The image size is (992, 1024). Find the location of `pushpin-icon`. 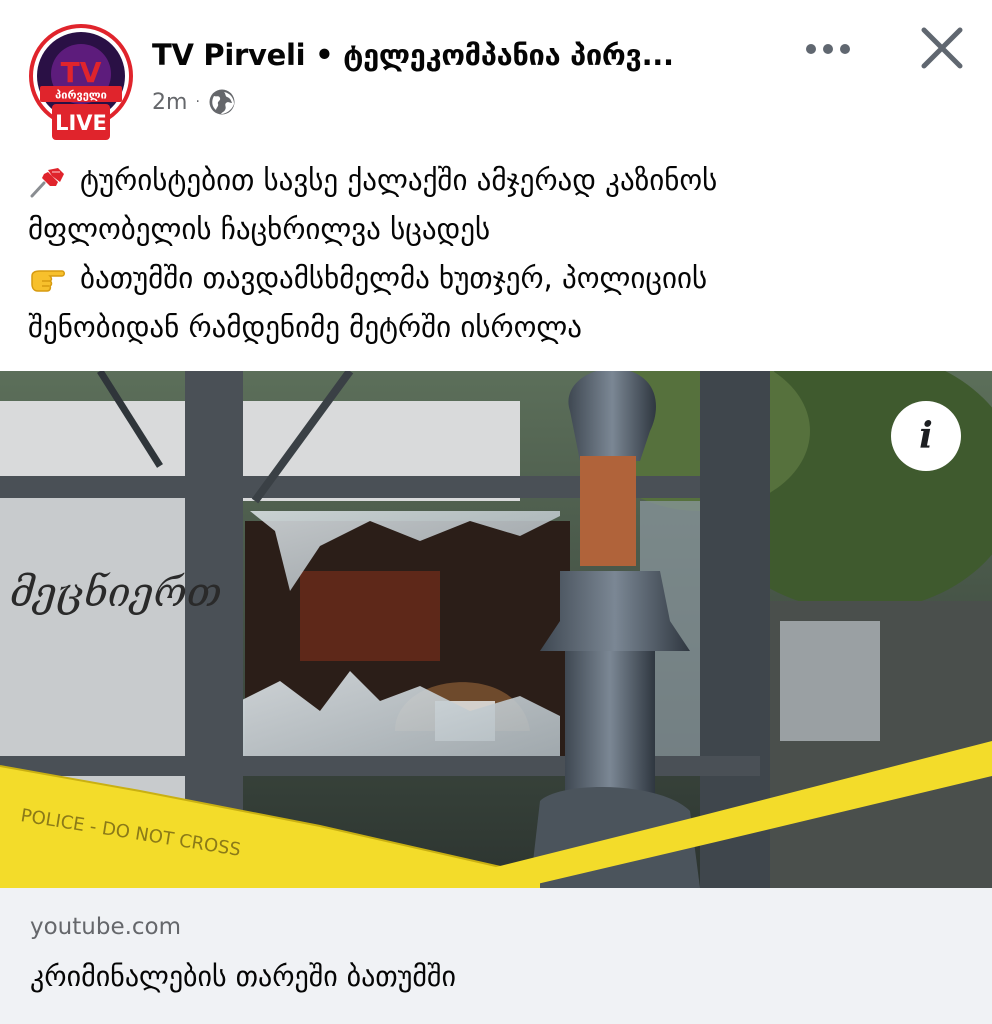

pushpin-icon is located at coordinates (47, 182).